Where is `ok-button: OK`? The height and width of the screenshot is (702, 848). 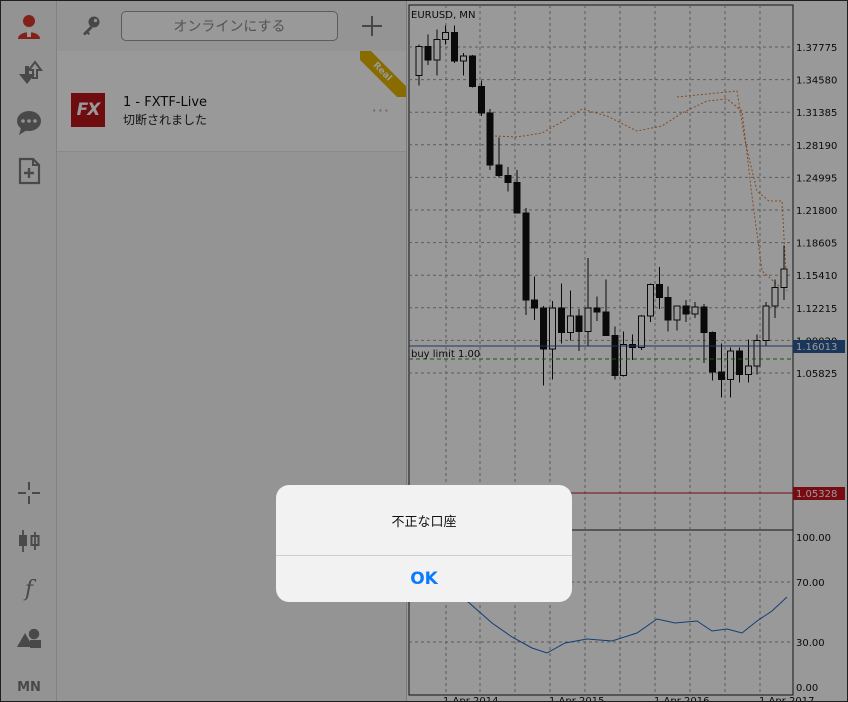 ok-button: OK is located at coordinates (424, 579).